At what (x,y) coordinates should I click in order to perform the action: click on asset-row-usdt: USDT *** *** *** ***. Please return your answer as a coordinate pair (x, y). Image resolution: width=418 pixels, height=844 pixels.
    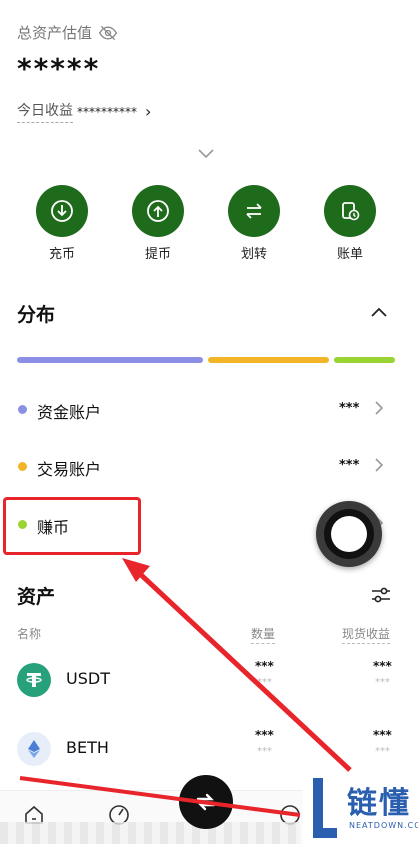
    Looking at the image, I should click on (209, 681).